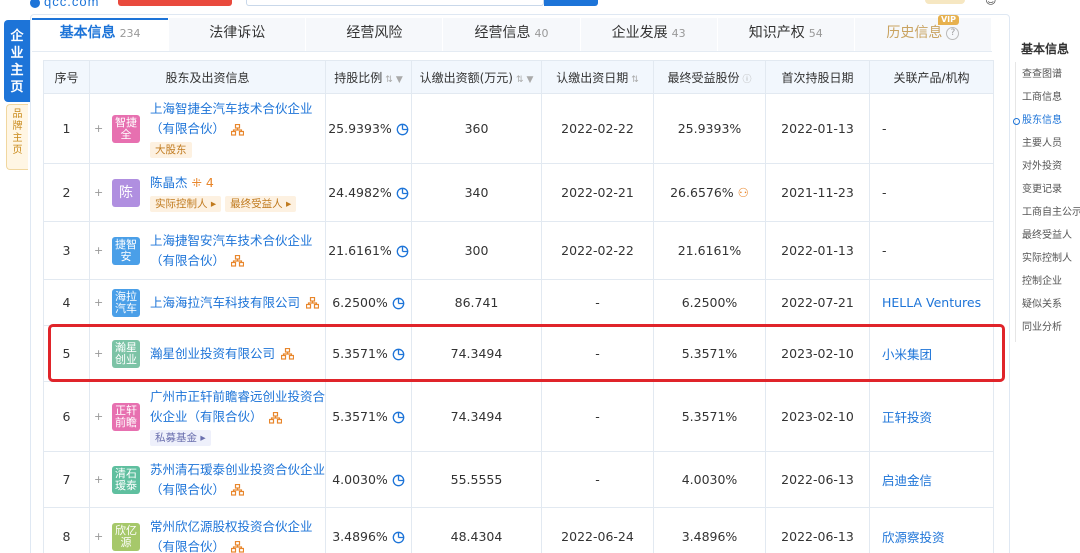  What do you see at coordinates (237, 251) in the screenshot?
I see `shareholder-info: 上海捷智安汽车技术合伙企业（有限合伙）` at bounding box center [237, 251].